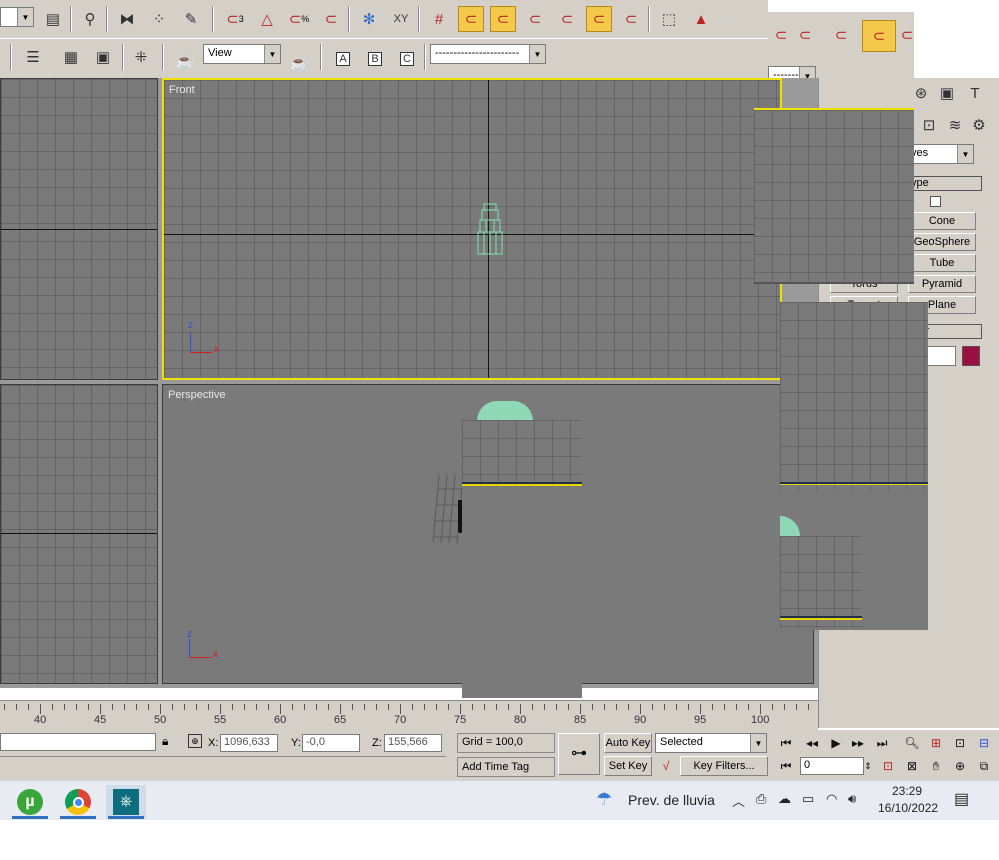 Image resolution: width=999 pixels, height=860 pixels. Describe the element at coordinates (331, 19) in the screenshot. I see `spinner-snap-icon: ⊂` at that location.